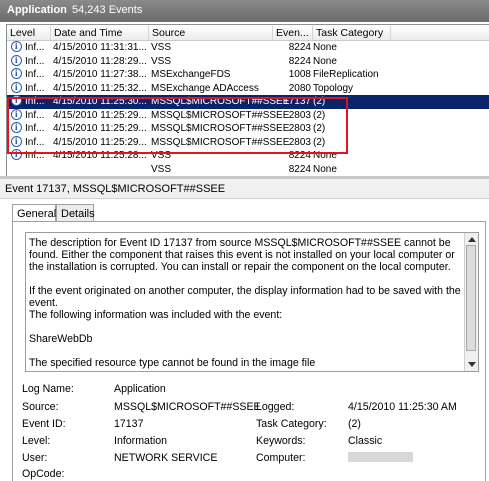 The height and width of the screenshot is (481, 489). What do you see at coordinates (248, 170) in the screenshot?
I see `table-row: VSS 8224 None` at bounding box center [248, 170].